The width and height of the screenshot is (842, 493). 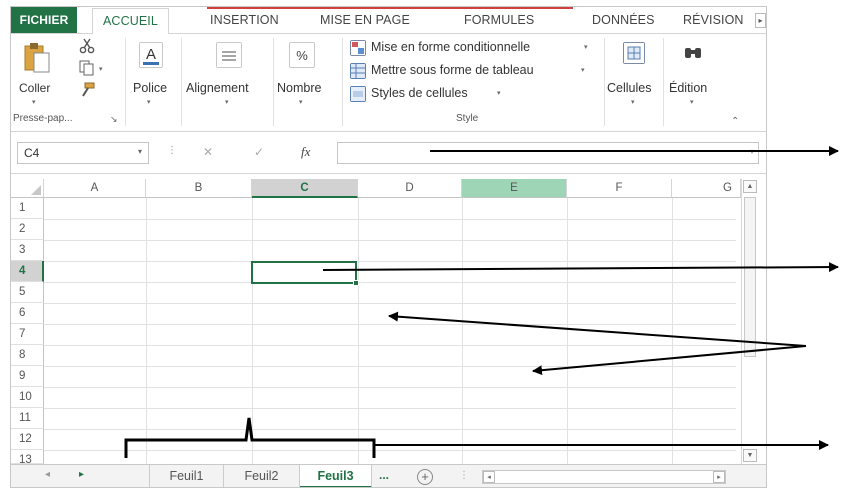 I want to click on scroll-down-icon: ▼, so click(x=750, y=455).